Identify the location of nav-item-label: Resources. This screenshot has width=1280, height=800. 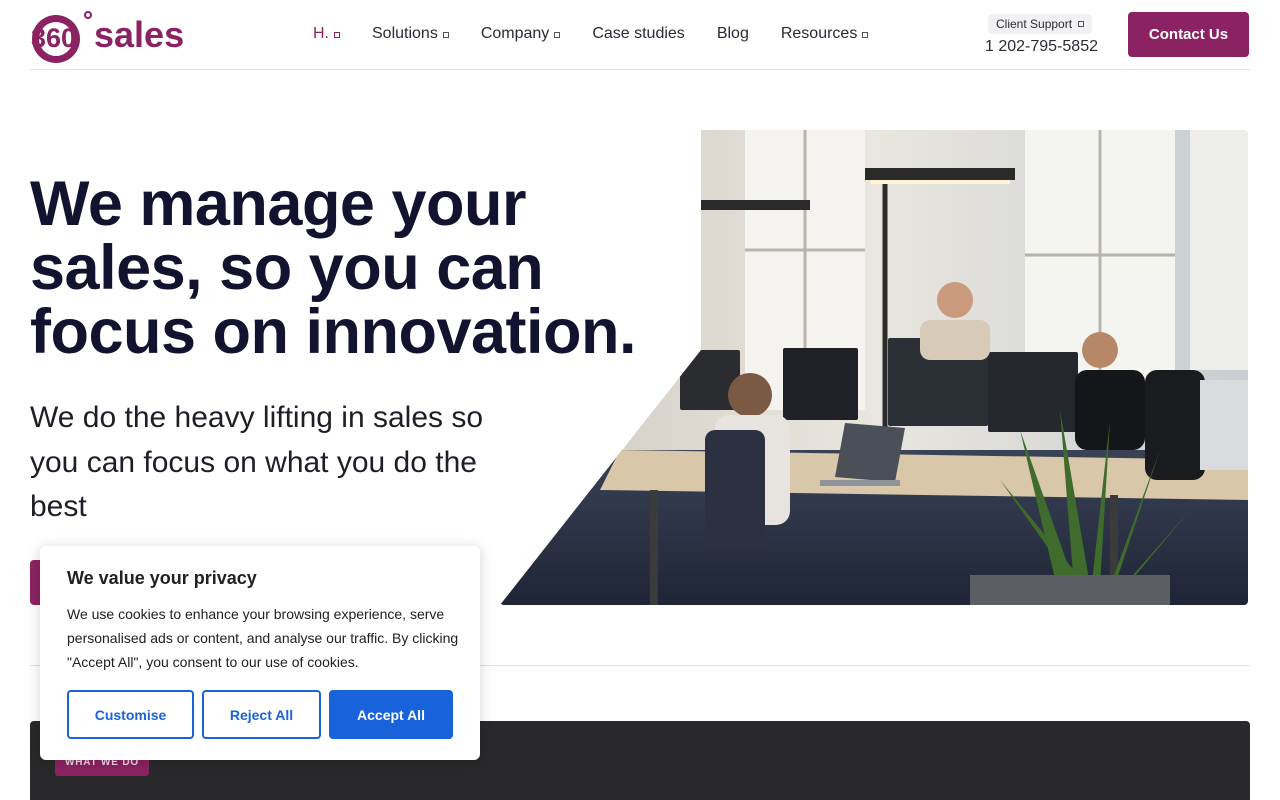
(819, 33).